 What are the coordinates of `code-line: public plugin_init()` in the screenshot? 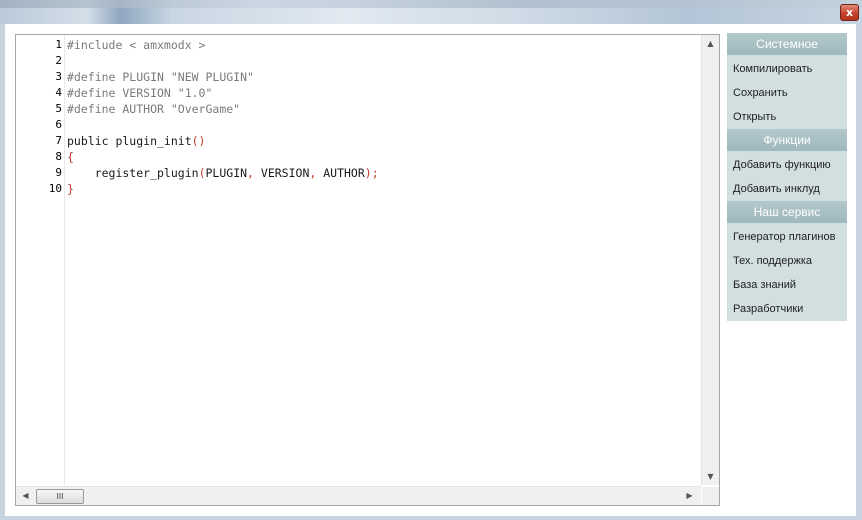 It's located at (136, 141).